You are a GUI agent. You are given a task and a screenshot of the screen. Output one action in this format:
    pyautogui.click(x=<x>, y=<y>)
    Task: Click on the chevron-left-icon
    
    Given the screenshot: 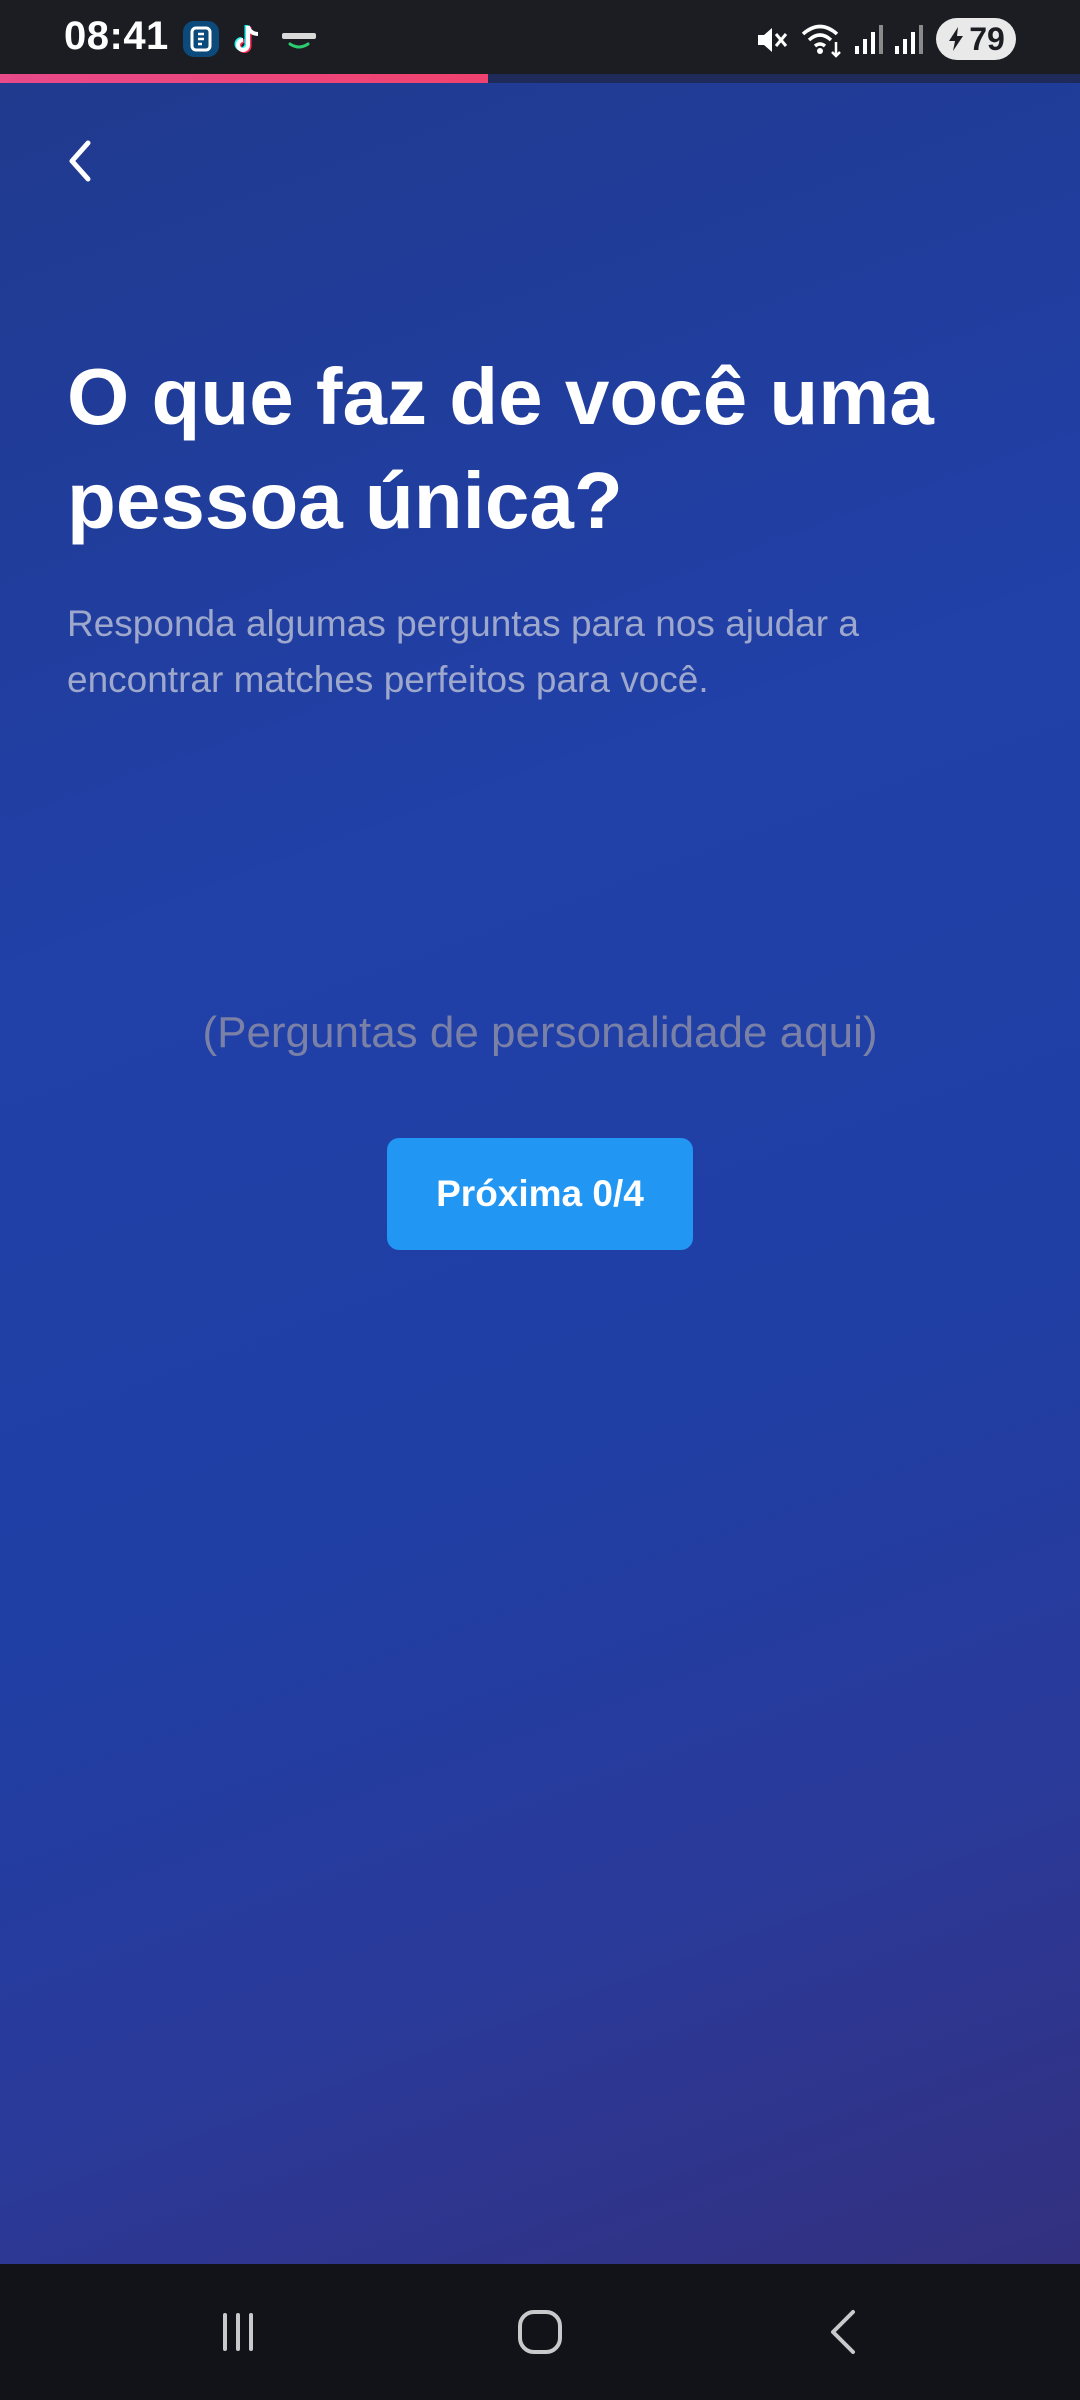 What is the action you would take?
    pyautogui.click(x=80, y=161)
    